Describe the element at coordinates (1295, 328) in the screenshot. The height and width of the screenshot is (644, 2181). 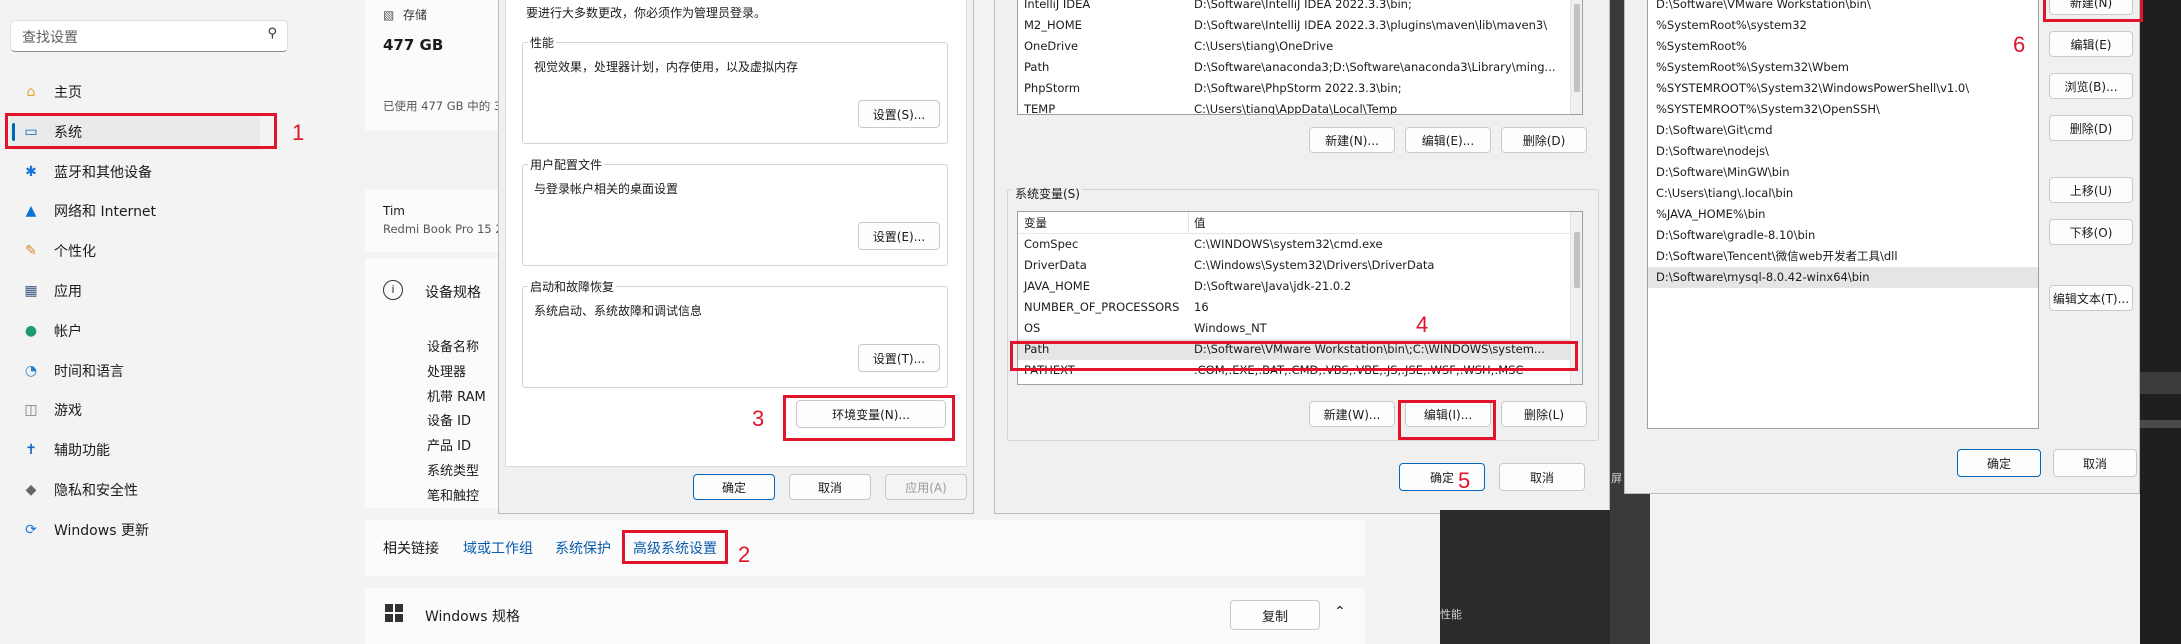
I see `variable-row: OS Windows_NT` at that location.